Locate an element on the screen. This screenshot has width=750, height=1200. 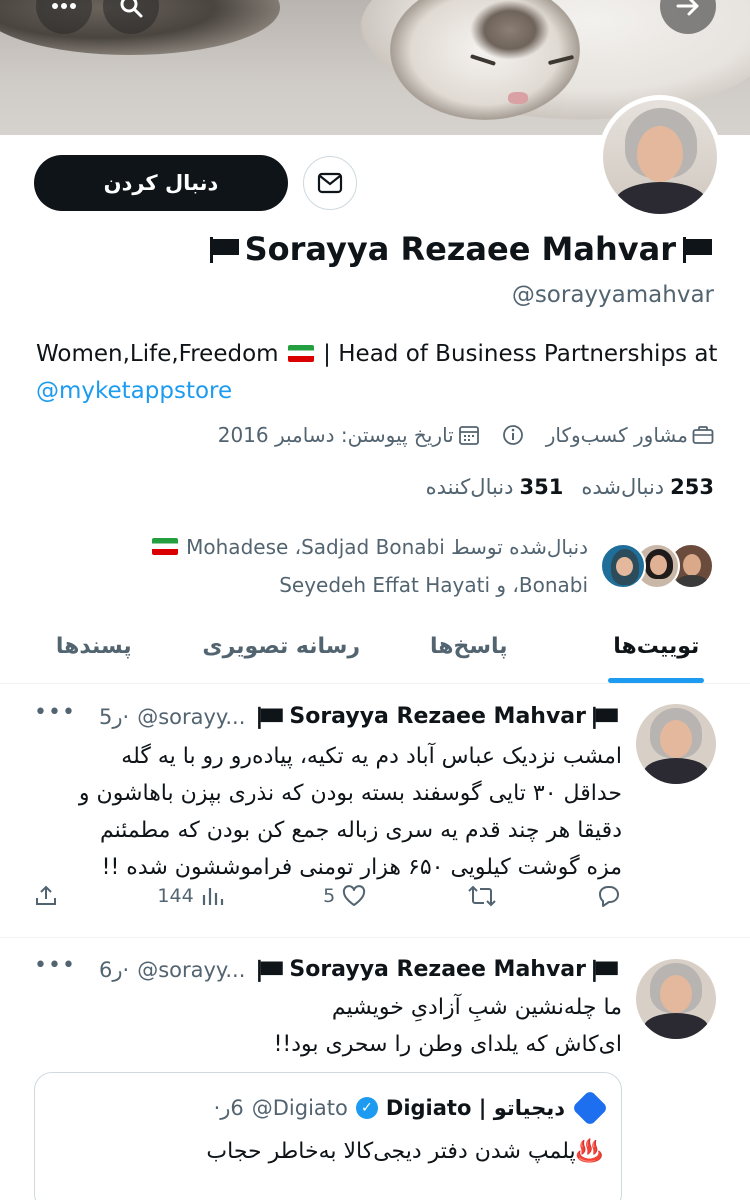
views-button: 144 is located at coordinates (190, 896).